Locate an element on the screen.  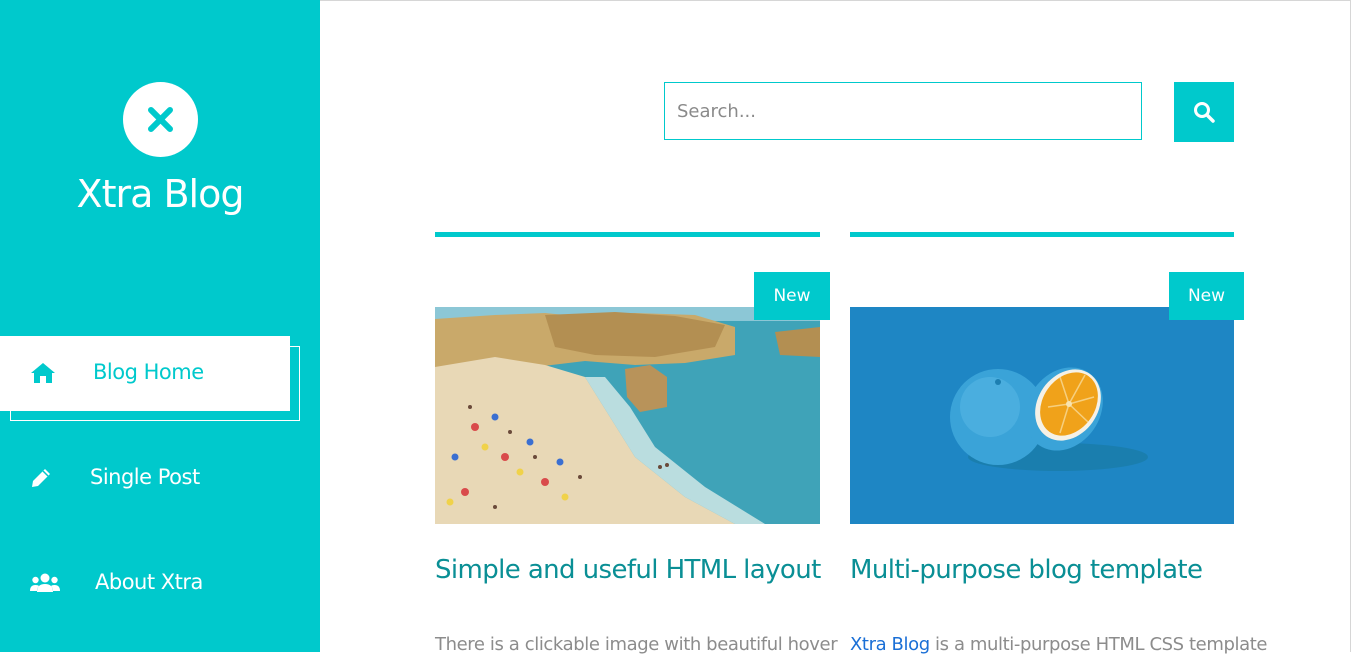
top-border is located at coordinates (835, 0).